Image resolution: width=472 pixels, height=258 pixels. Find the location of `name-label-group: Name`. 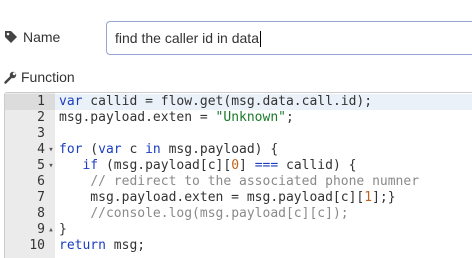

name-label-group: Name is located at coordinates (32, 37).